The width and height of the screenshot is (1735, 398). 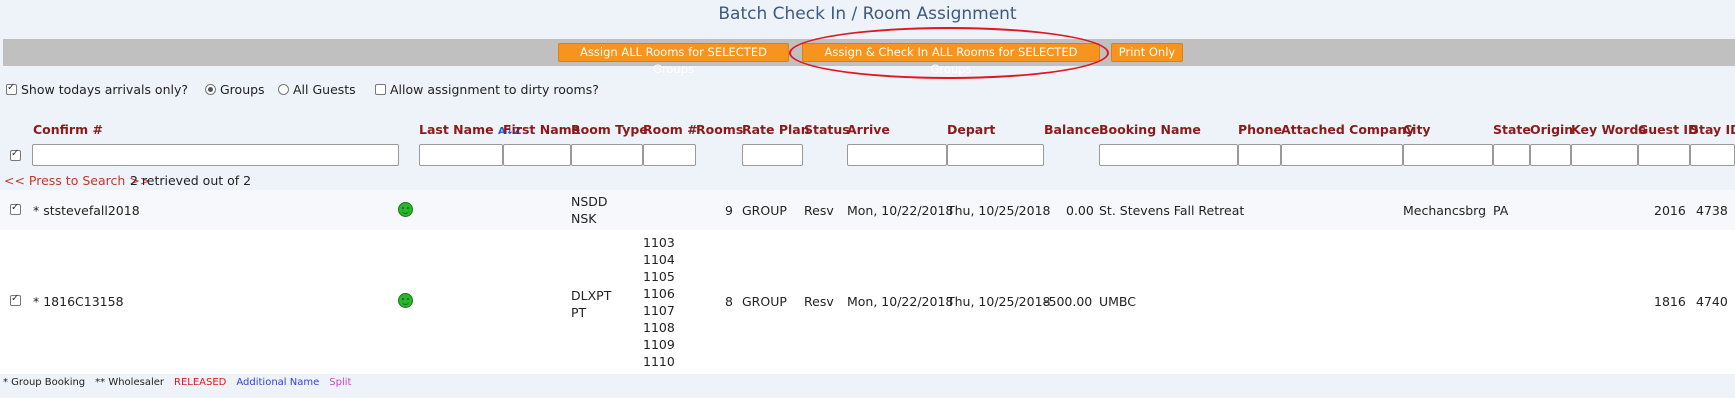 What do you see at coordinates (1608, 129) in the screenshot?
I see `col-key-words: Key Words` at bounding box center [1608, 129].